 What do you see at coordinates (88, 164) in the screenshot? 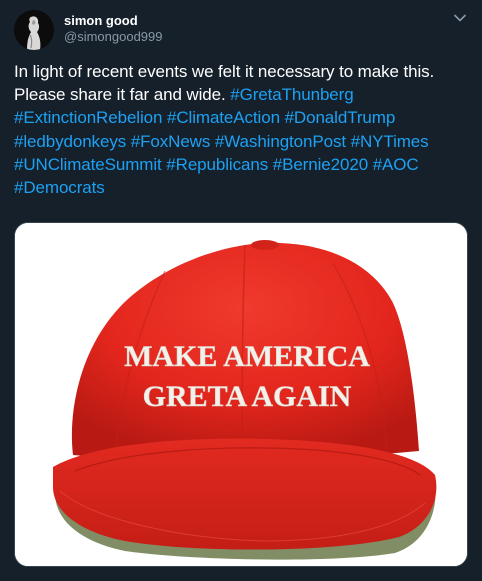
I see `hashtag-link: #UNClimateSummit` at bounding box center [88, 164].